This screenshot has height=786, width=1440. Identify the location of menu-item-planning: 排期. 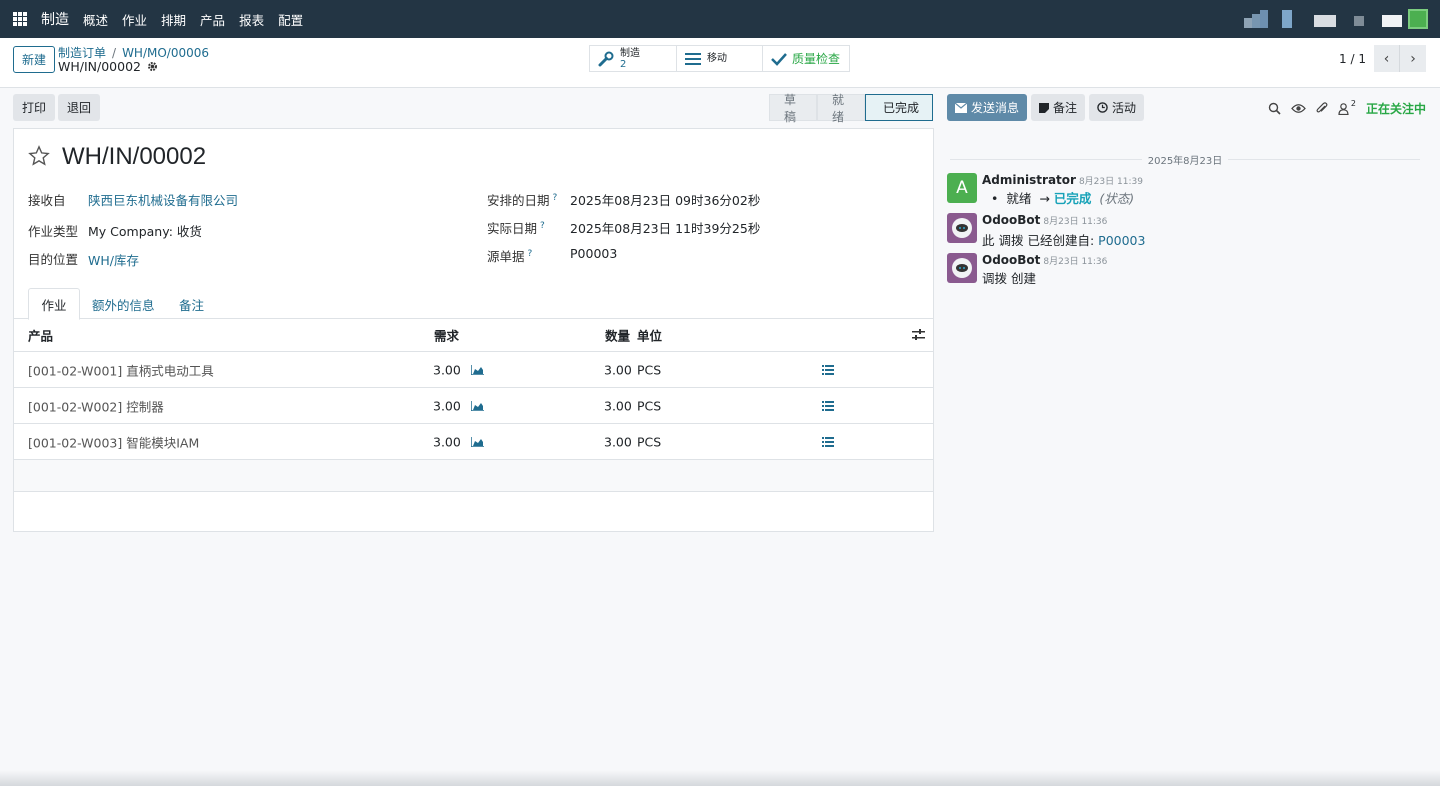
(173, 19).